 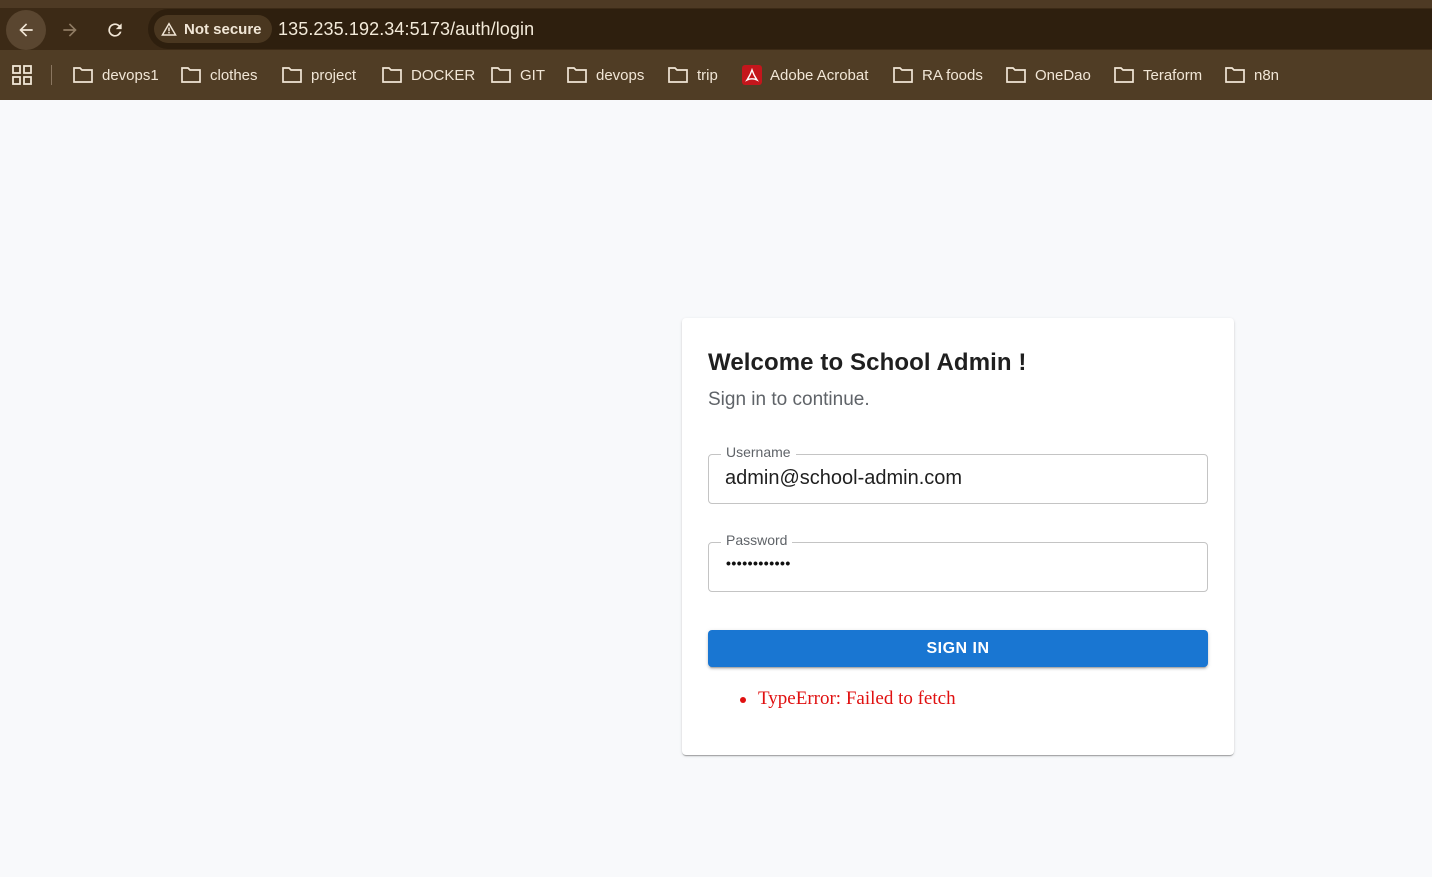 I want to click on bookmark-ra-foods: RA foods, so click(x=937, y=75).